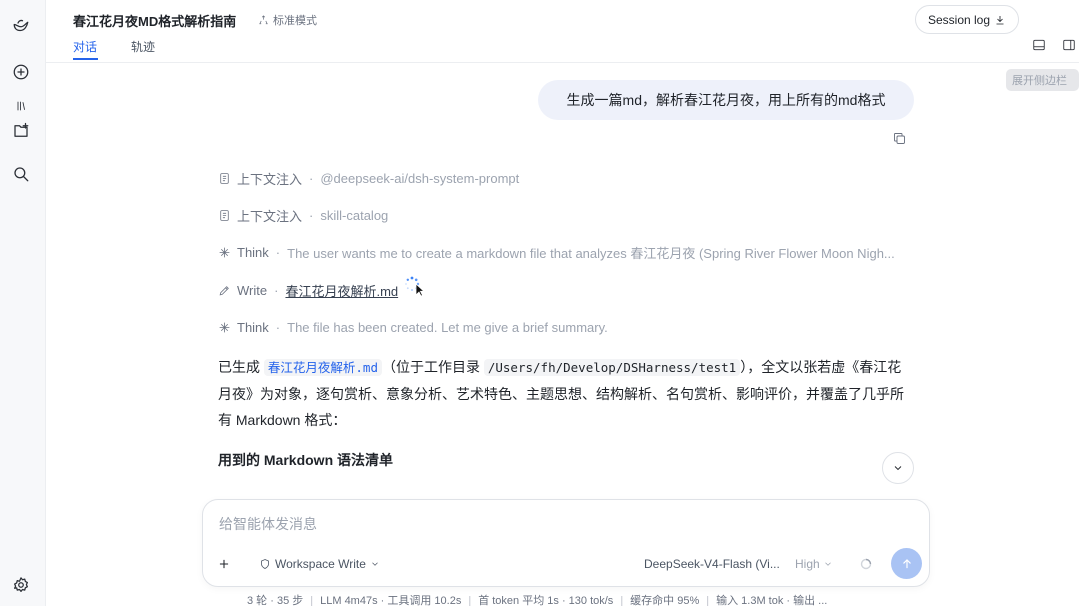  What do you see at coordinates (959, 19) in the screenshot?
I see `session-log-label: Session log` at bounding box center [959, 19].